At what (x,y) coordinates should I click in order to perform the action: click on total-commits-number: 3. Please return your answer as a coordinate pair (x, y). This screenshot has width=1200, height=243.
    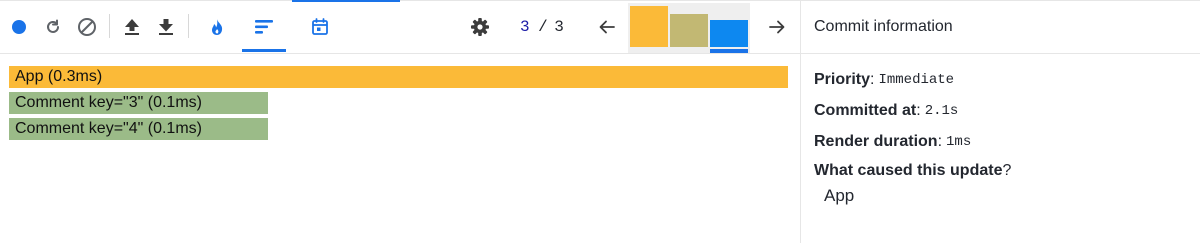
    Looking at the image, I should click on (559, 27).